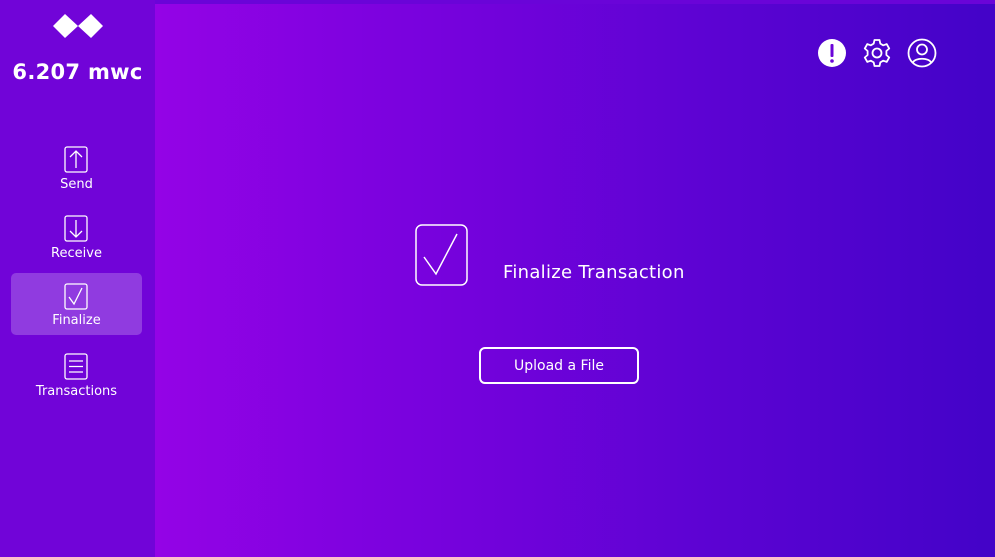 This screenshot has width=995, height=557. What do you see at coordinates (76, 253) in the screenshot?
I see `sidebar-item-label: Receive` at bounding box center [76, 253].